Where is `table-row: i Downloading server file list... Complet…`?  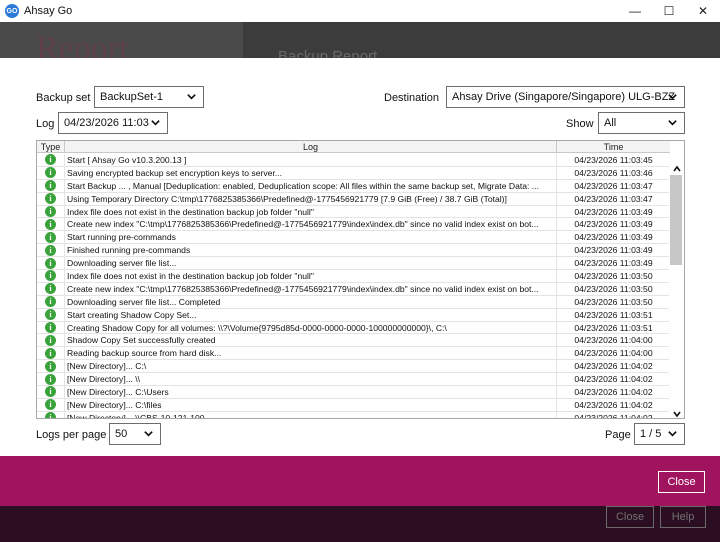 table-row: i Downloading server file list... Complet… is located at coordinates (353, 302).